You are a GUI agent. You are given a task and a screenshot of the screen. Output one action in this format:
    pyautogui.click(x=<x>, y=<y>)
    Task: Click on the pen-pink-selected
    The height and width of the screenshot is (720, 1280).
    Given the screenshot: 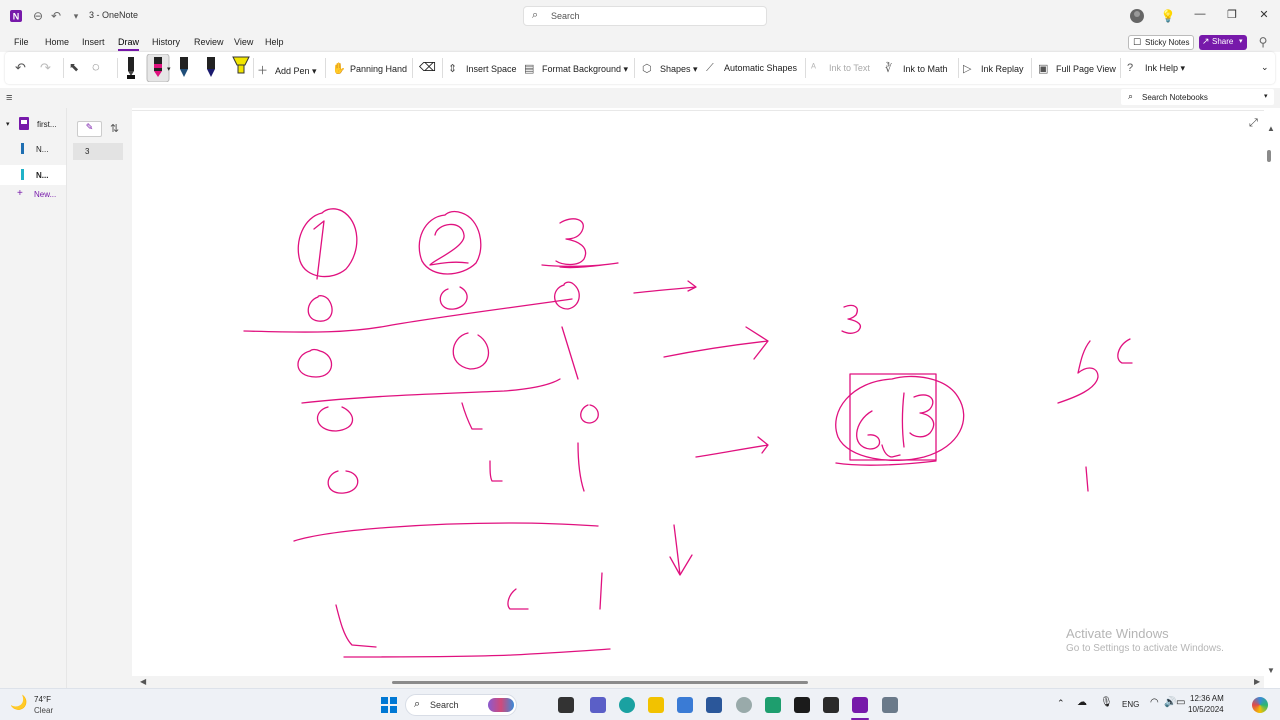 What is the action you would take?
    pyautogui.click(x=158, y=69)
    